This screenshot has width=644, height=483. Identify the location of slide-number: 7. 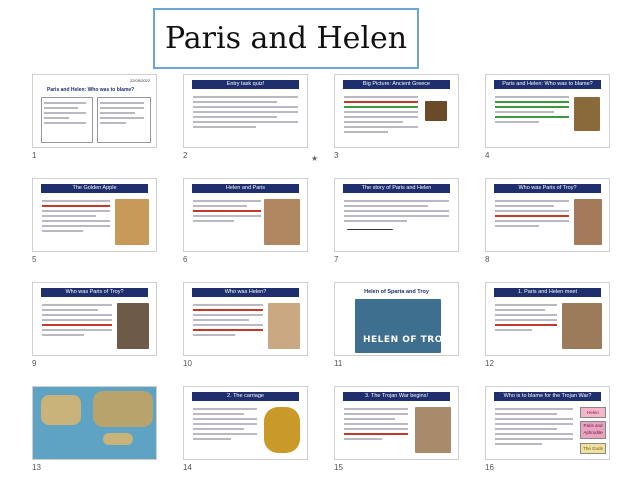
(336, 259).